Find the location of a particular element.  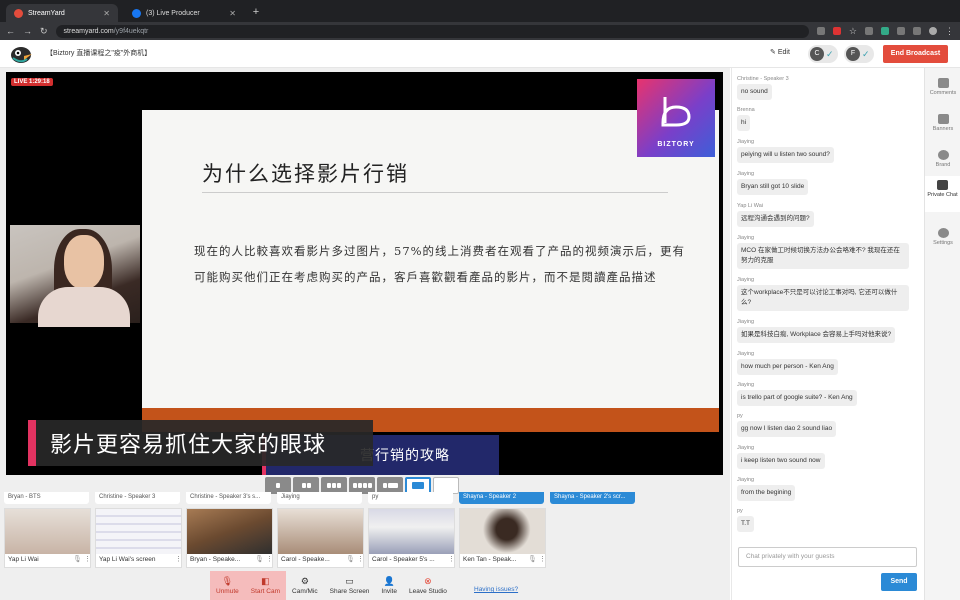

address-bar: ← → ↻ streamyard.com/y9f4uekqtr ☆ ⋮ is located at coordinates (480, 31).